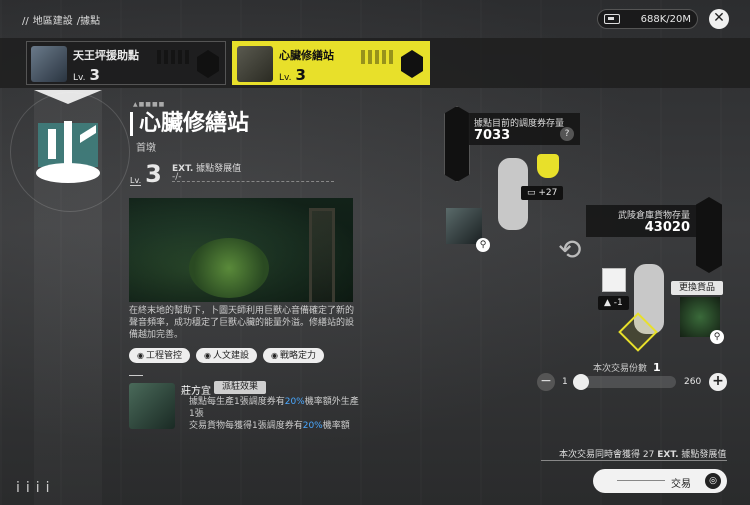 Image resolution: width=750 pixels, height=505 pixels. I want to click on outpost-tabs: 天王坪援助點 Lv. 3 心臟修繕站 Lv. 3, so click(375, 63).